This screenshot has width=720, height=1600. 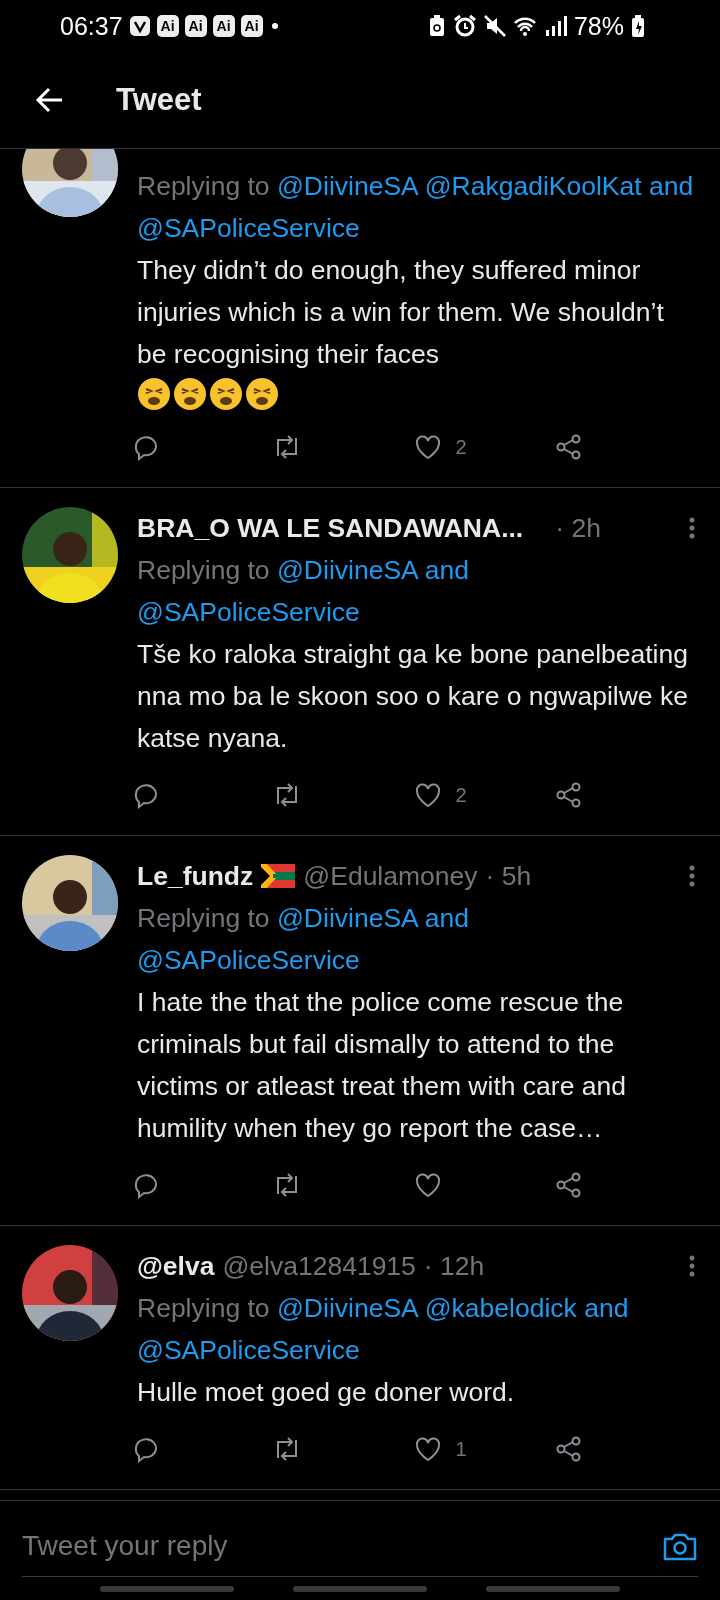 I want to click on mention-link: @kabelodick, so click(x=500, y=1308).